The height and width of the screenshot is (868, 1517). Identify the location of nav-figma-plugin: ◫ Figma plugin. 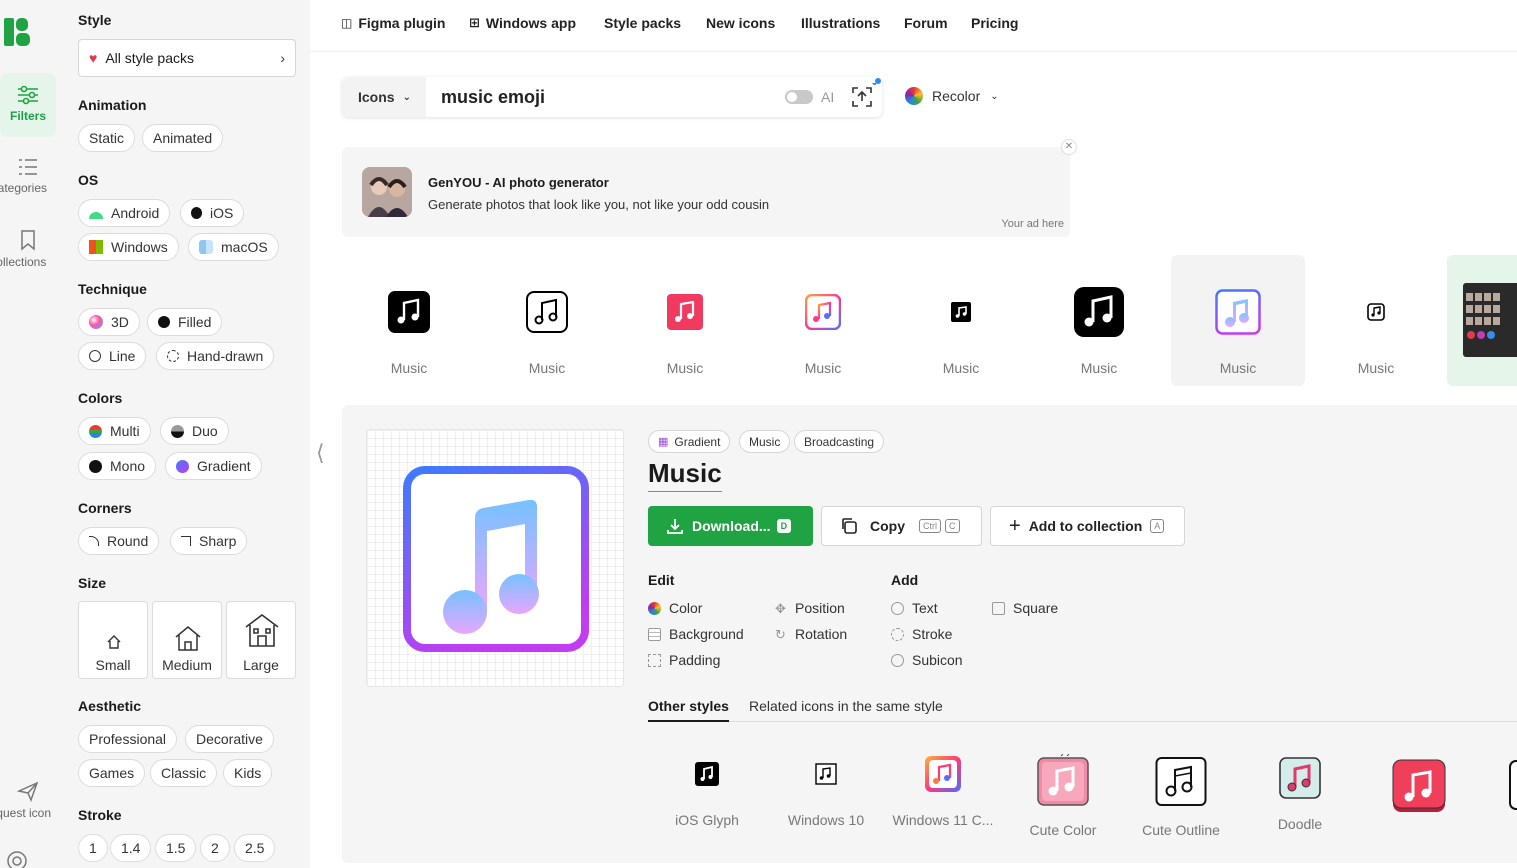
(393, 23).